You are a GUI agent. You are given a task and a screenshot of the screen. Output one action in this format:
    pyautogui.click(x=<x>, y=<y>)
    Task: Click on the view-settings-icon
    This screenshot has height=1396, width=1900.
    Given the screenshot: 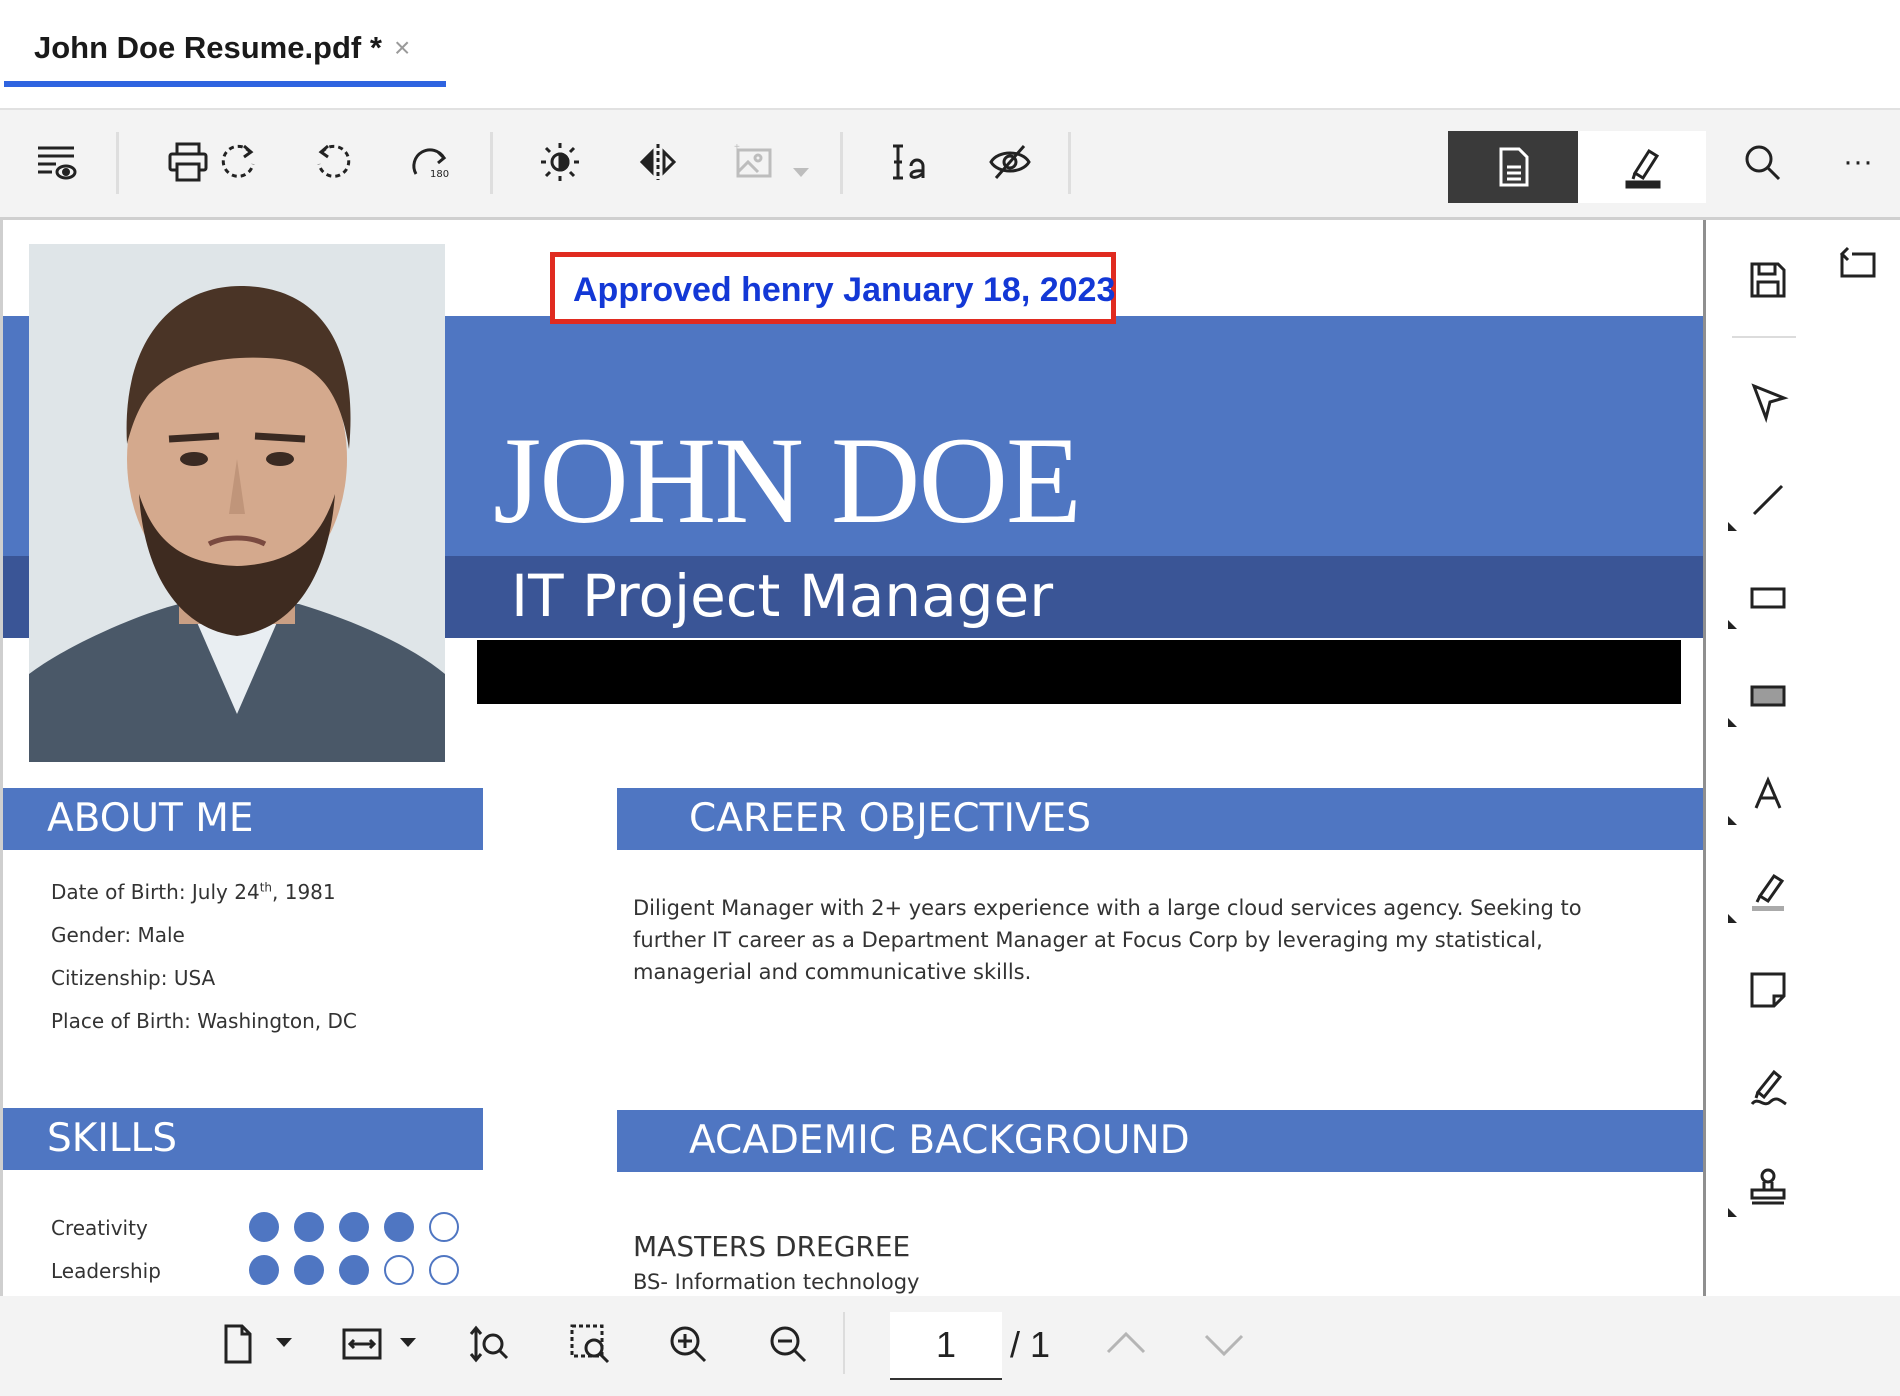 What is the action you would take?
    pyautogui.click(x=56, y=162)
    